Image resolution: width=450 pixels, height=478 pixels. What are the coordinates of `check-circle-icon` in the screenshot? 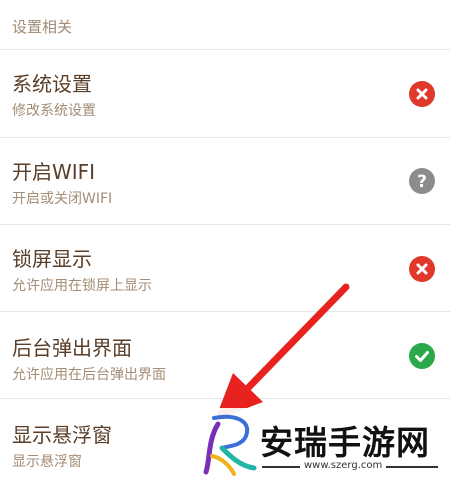 It's located at (422, 356).